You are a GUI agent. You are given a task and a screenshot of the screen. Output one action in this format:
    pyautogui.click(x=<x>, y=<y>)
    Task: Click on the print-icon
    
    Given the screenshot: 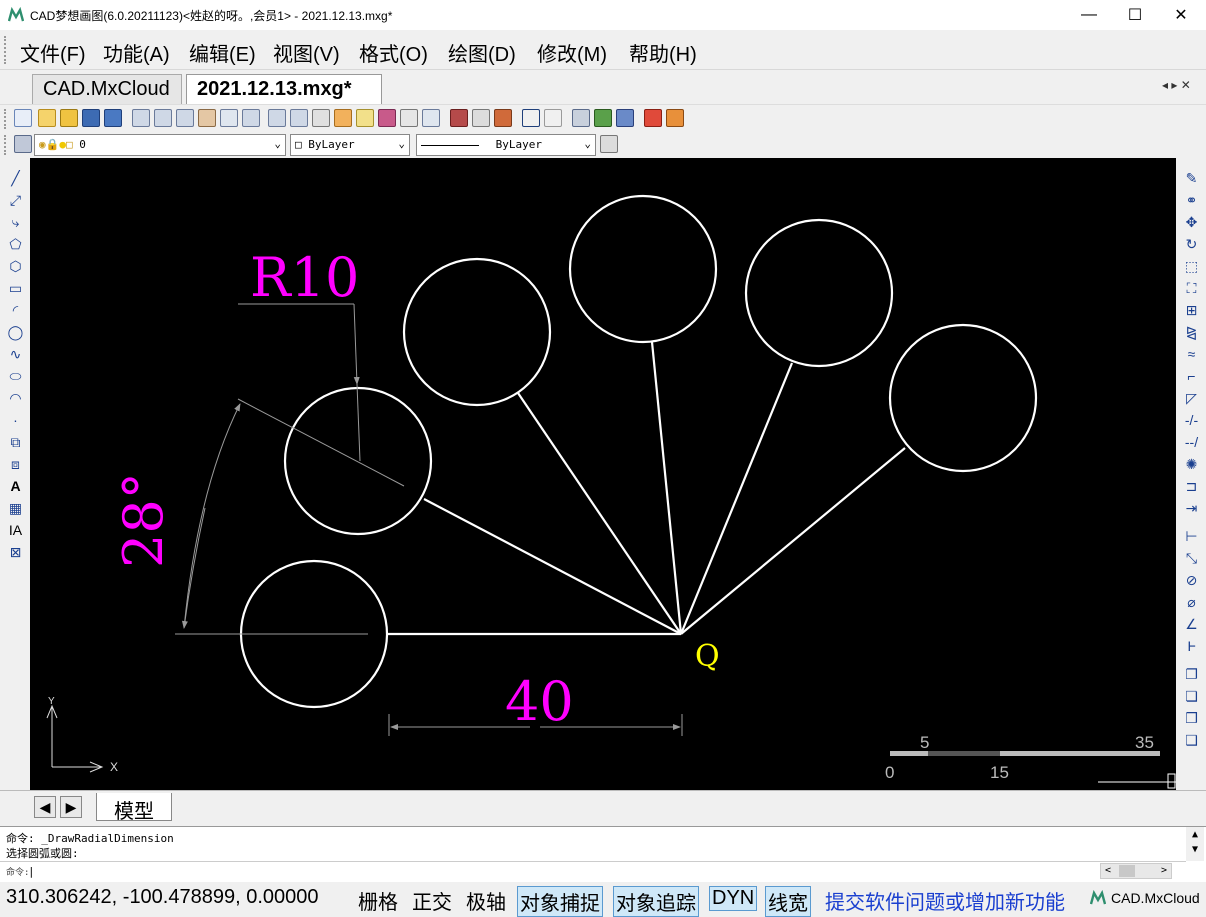 What is the action you would take?
    pyautogui.click(x=581, y=118)
    